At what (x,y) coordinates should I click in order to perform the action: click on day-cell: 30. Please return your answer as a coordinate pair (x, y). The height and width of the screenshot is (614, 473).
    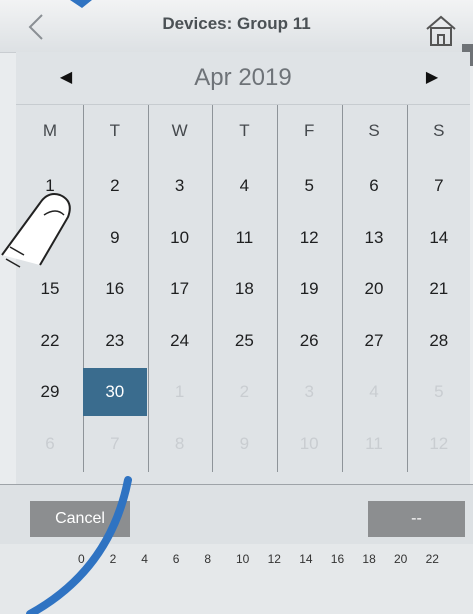
    Looking at the image, I should click on (114, 392).